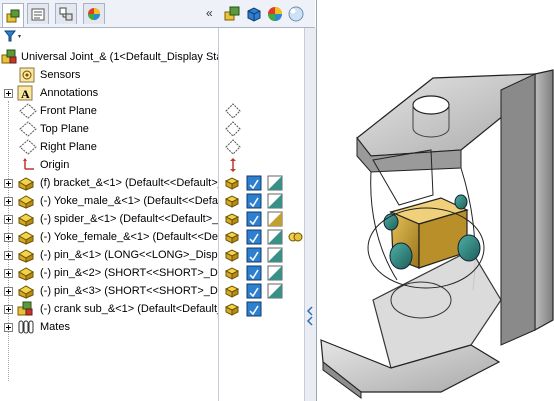 Image resolution: width=554 pixels, height=401 pixels. I want to click on panel-scrollbar, so click(310, 214).